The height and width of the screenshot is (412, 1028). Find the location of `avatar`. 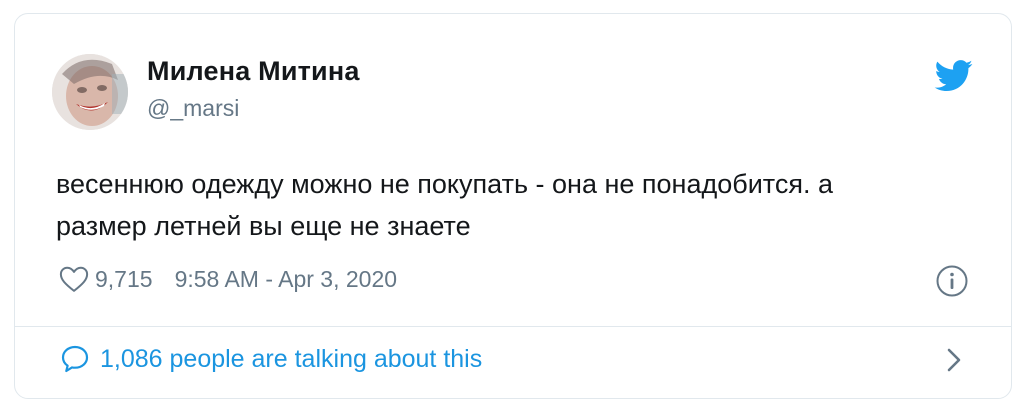

avatar is located at coordinates (90, 92).